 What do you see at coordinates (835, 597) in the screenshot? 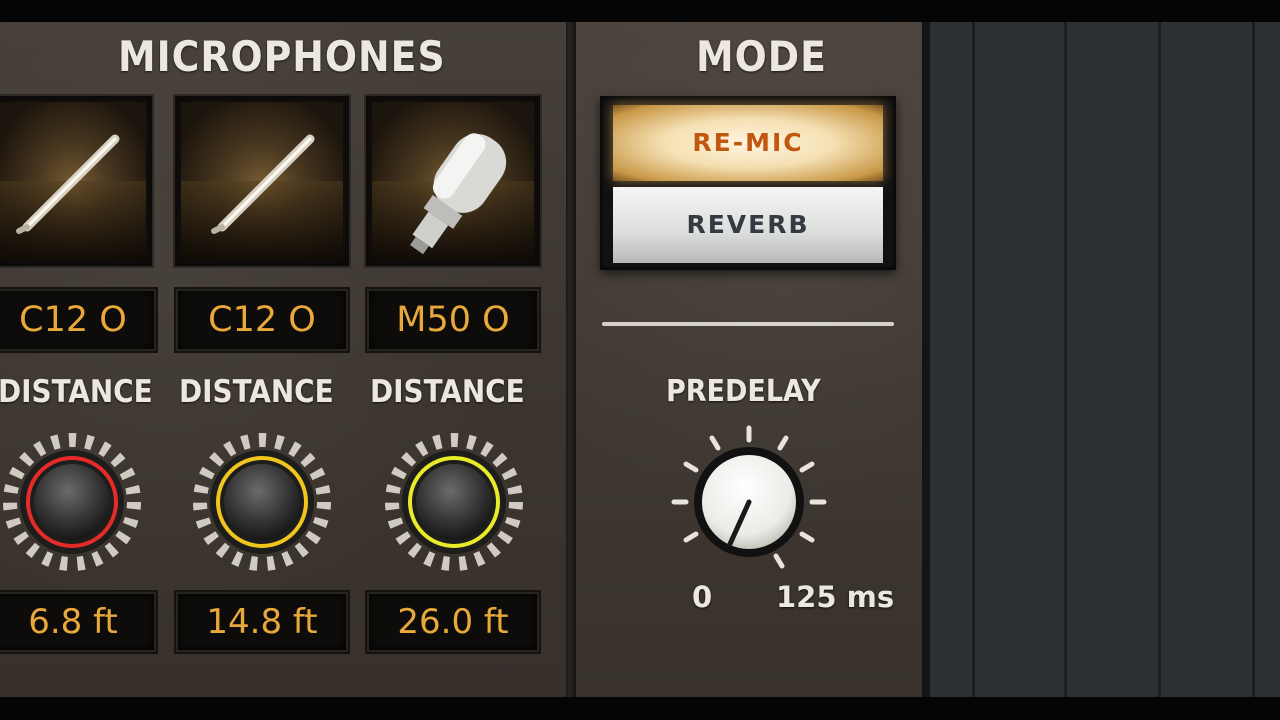
I see `predelay-max-label: 125 ms` at bounding box center [835, 597].